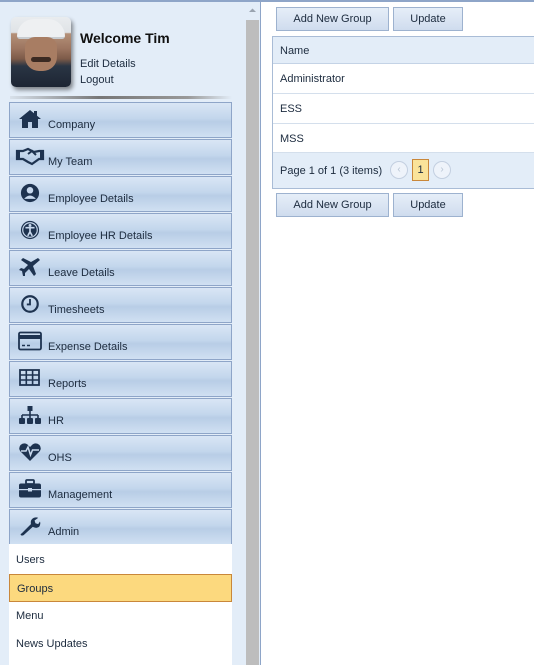 This screenshot has height=665, width=534. Describe the element at coordinates (291, 109) in the screenshot. I see `cell-name: ESS` at that location.